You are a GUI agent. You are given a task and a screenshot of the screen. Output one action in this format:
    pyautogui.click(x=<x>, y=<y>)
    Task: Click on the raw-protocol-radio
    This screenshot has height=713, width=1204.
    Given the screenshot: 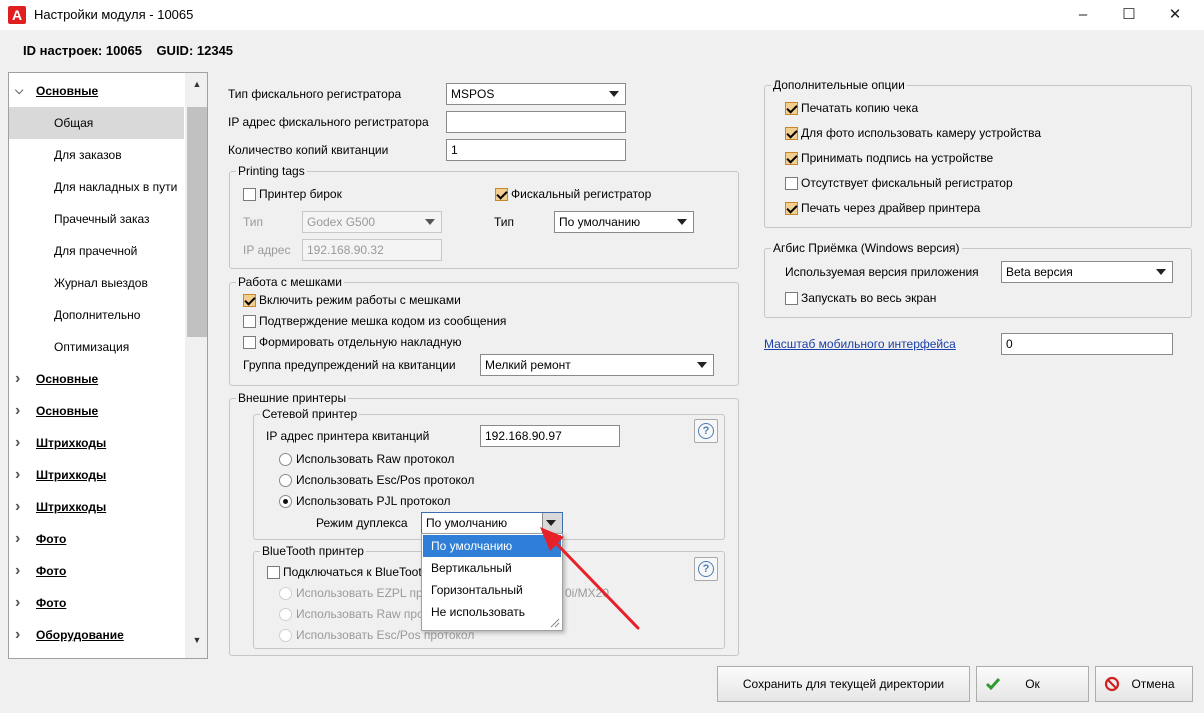 What is the action you would take?
    pyautogui.click(x=285, y=459)
    